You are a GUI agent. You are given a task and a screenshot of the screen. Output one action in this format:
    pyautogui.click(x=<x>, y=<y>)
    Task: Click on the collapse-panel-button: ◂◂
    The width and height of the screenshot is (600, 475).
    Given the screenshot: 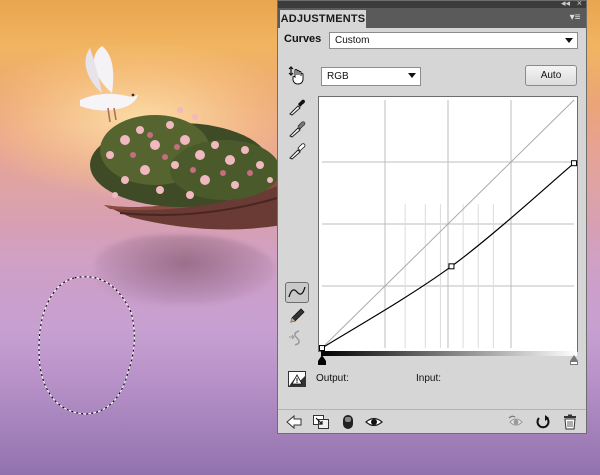 What is the action you would take?
    pyautogui.click(x=565, y=4)
    